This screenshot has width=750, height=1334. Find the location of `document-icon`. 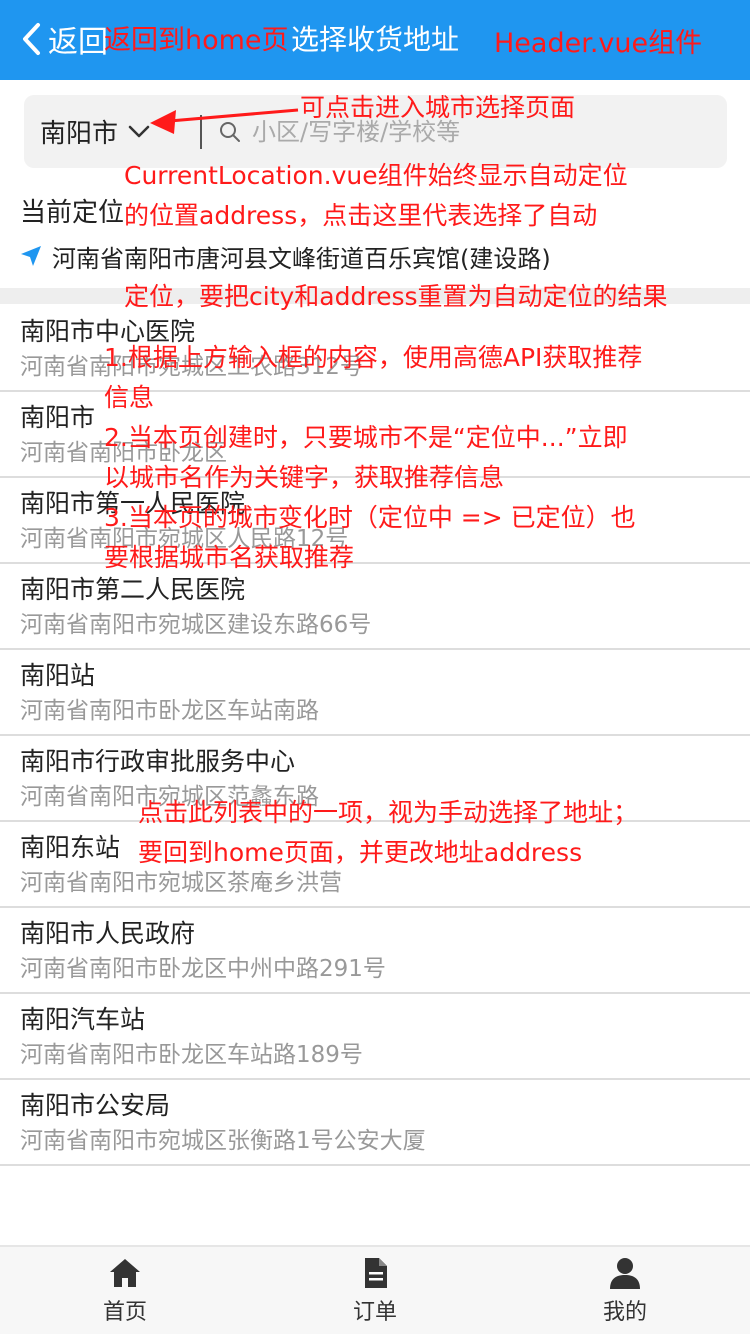

document-icon is located at coordinates (376, 1272).